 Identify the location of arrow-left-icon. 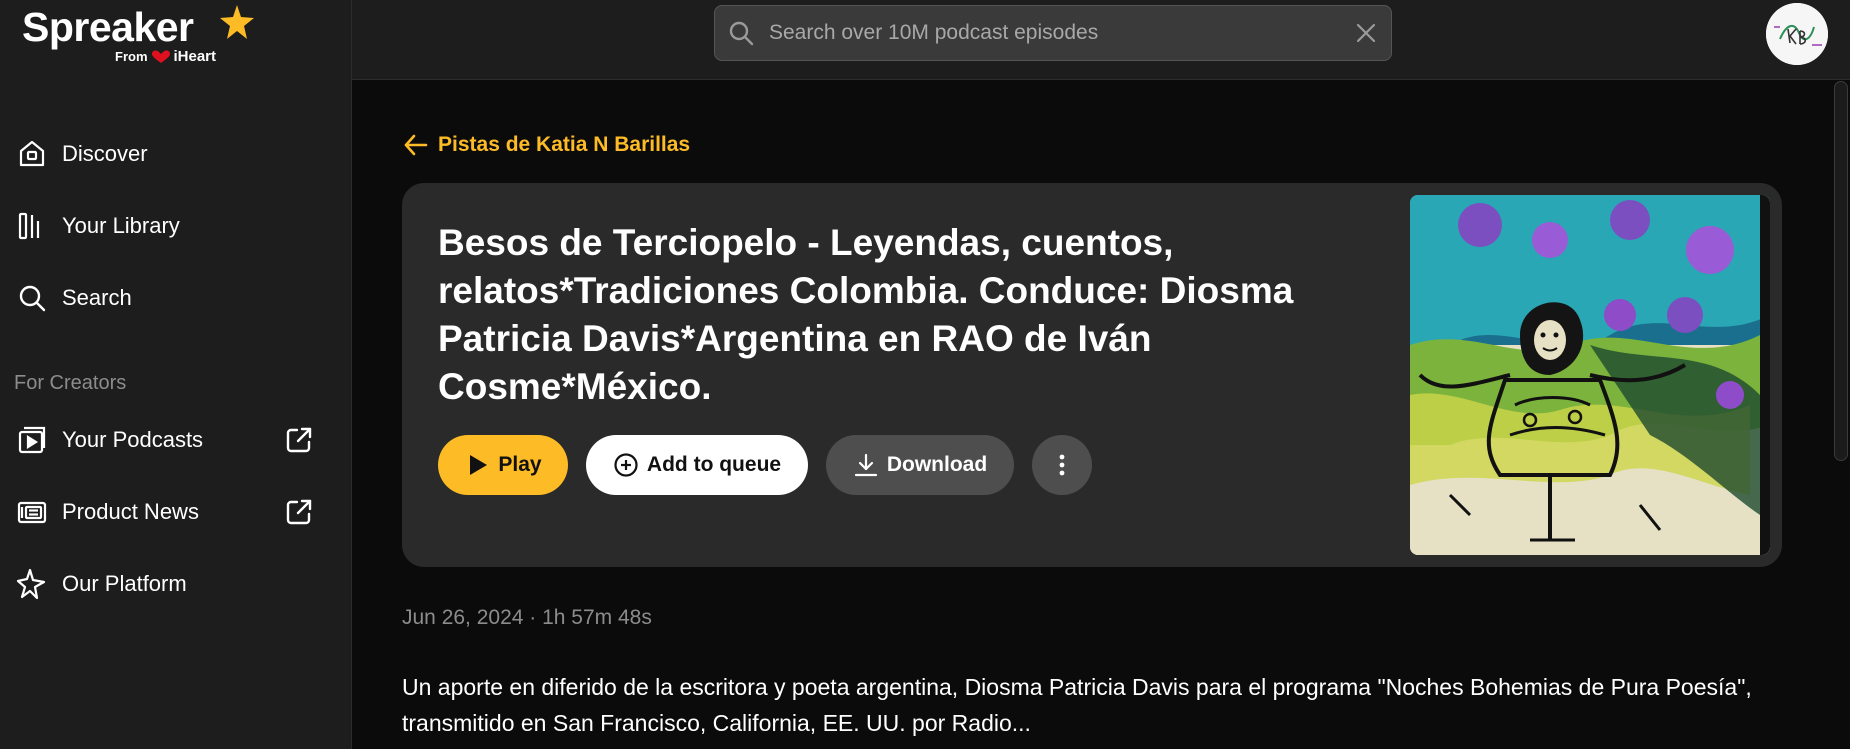
(416, 145).